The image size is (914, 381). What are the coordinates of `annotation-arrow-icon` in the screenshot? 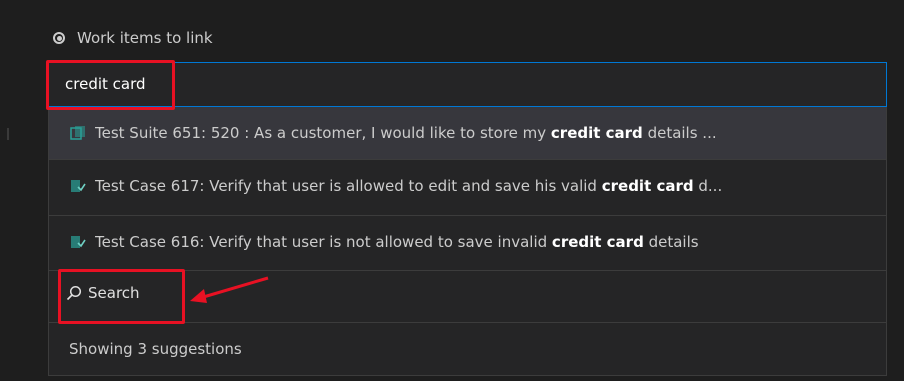 It's located at (229, 289).